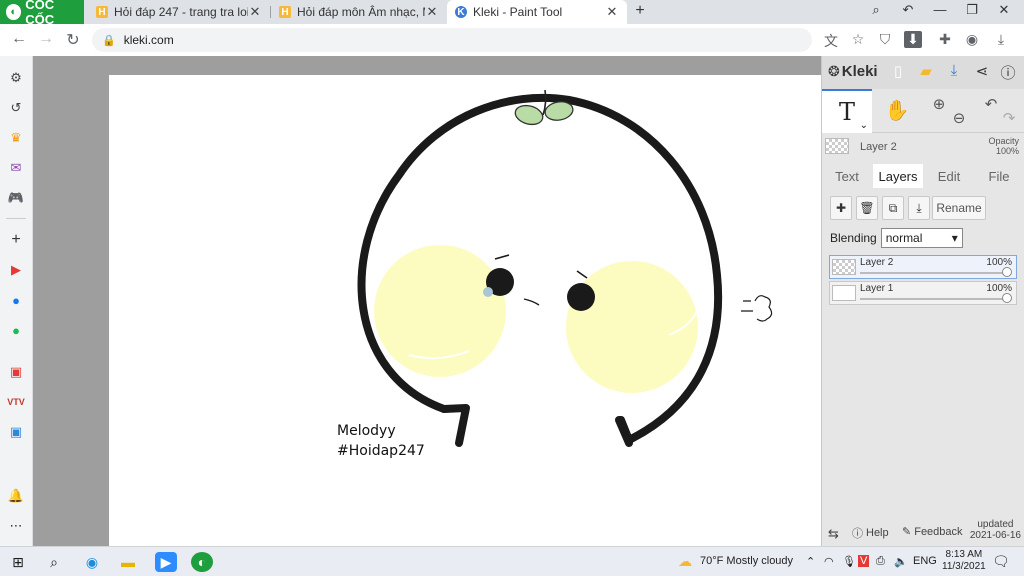  What do you see at coordinates (16, 168) in the screenshot?
I see `messenger-icon: ✉` at bounding box center [16, 168].